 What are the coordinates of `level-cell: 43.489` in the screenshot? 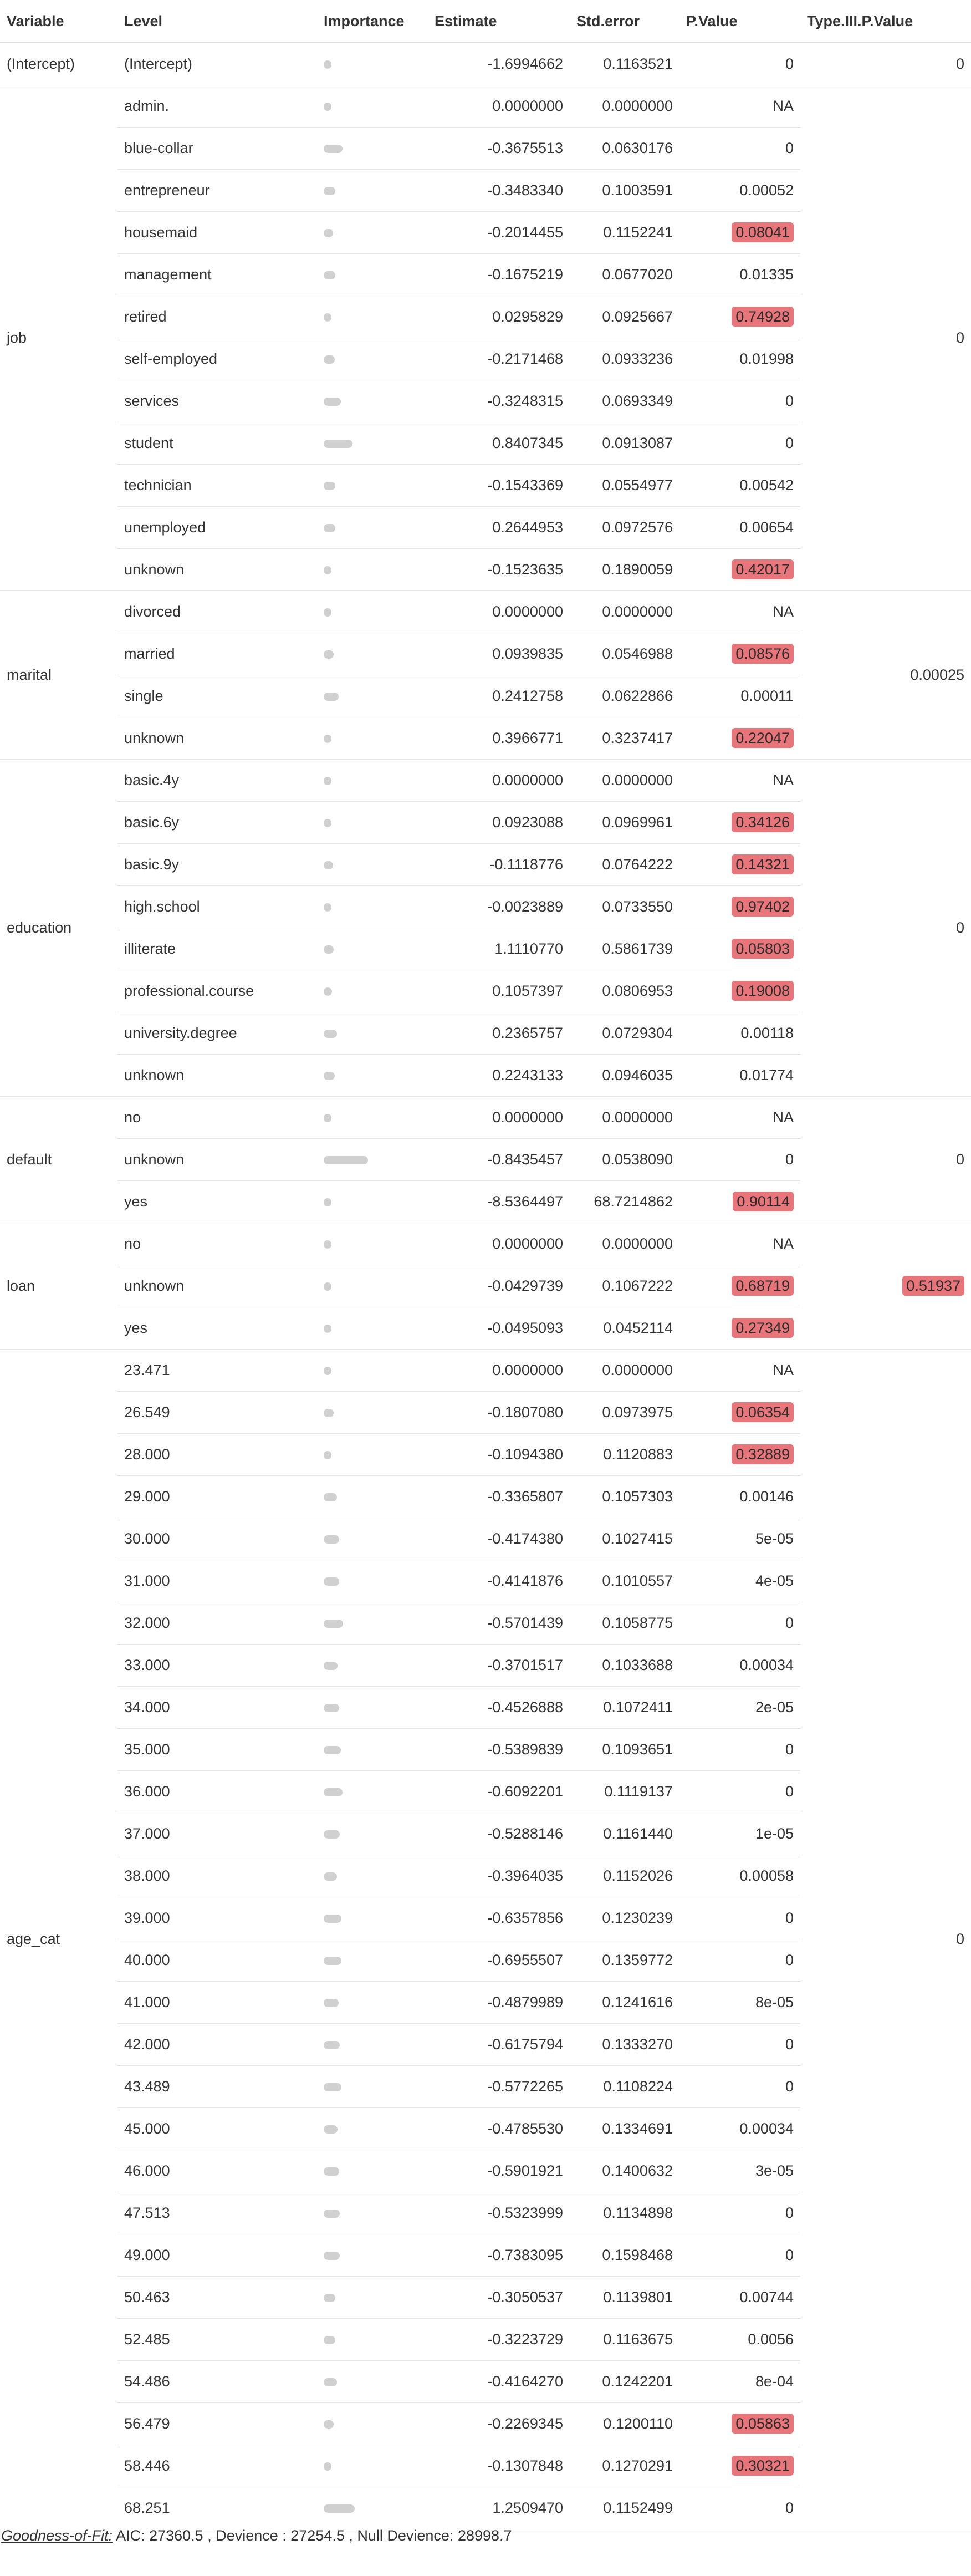 It's located at (147, 2086).